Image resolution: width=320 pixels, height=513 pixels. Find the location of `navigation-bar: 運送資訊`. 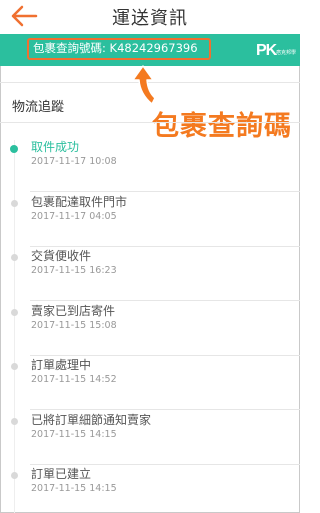

navigation-bar: 運送資訊 is located at coordinates (150, 17).